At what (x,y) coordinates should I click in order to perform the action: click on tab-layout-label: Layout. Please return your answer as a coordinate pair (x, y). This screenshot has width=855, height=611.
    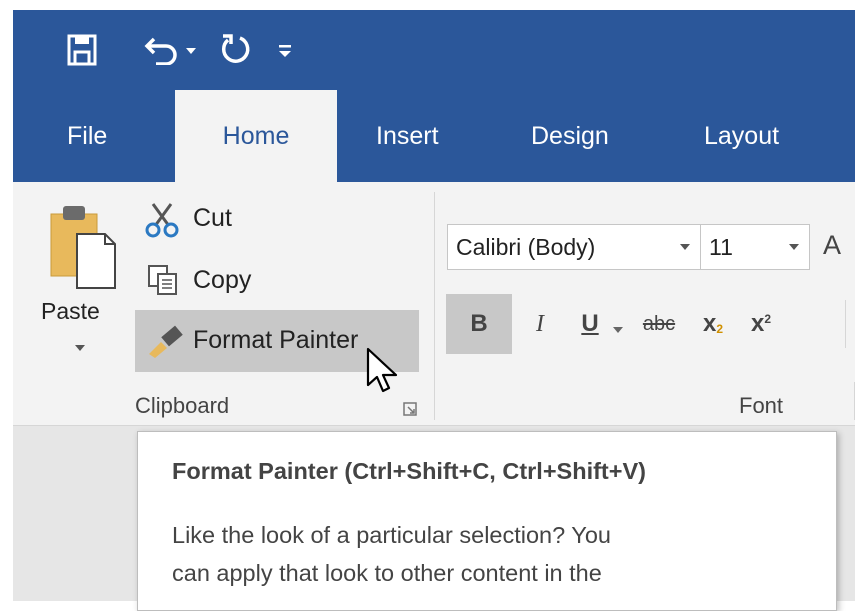
    Looking at the image, I should click on (742, 135).